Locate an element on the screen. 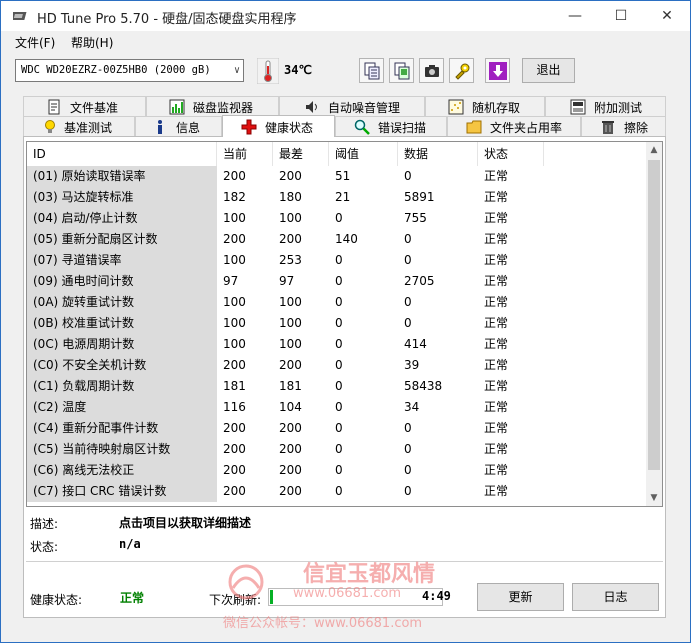  tab-label: 磁盘监视器 is located at coordinates (223, 108).